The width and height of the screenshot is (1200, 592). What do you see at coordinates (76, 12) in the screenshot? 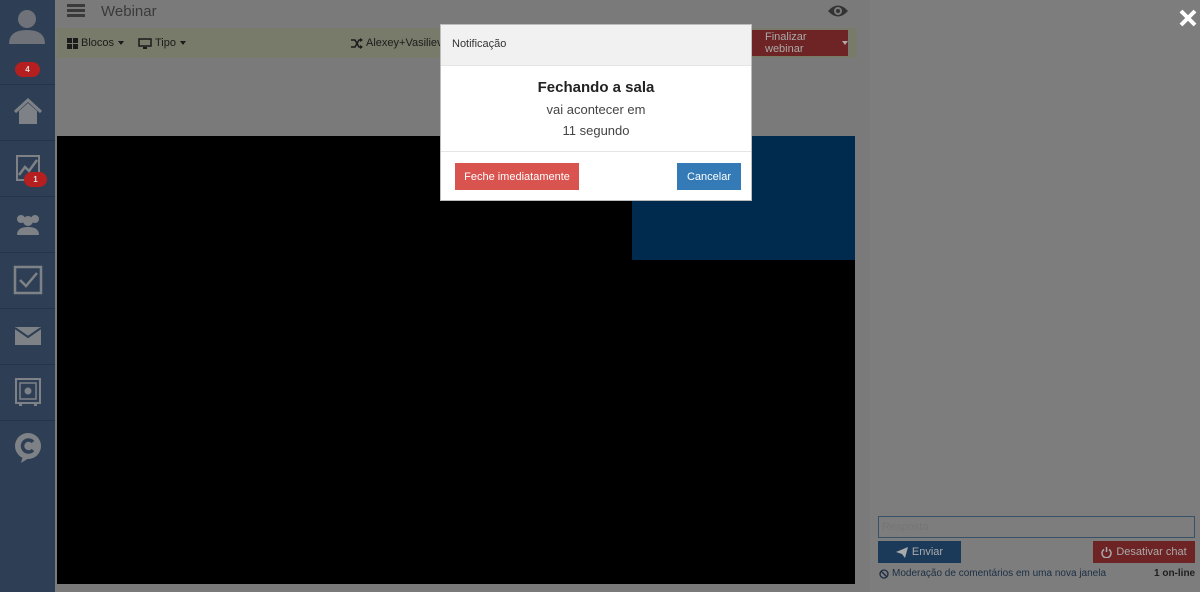
I see `hamburger-menu-icon` at bounding box center [76, 12].